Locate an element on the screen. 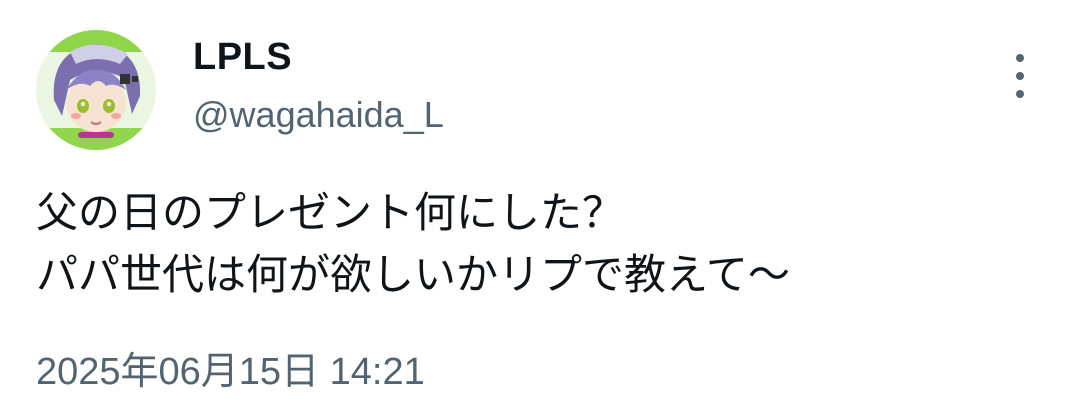 Image resolution: width=1080 pixels, height=405 pixels. avatar is located at coordinates (96, 90).